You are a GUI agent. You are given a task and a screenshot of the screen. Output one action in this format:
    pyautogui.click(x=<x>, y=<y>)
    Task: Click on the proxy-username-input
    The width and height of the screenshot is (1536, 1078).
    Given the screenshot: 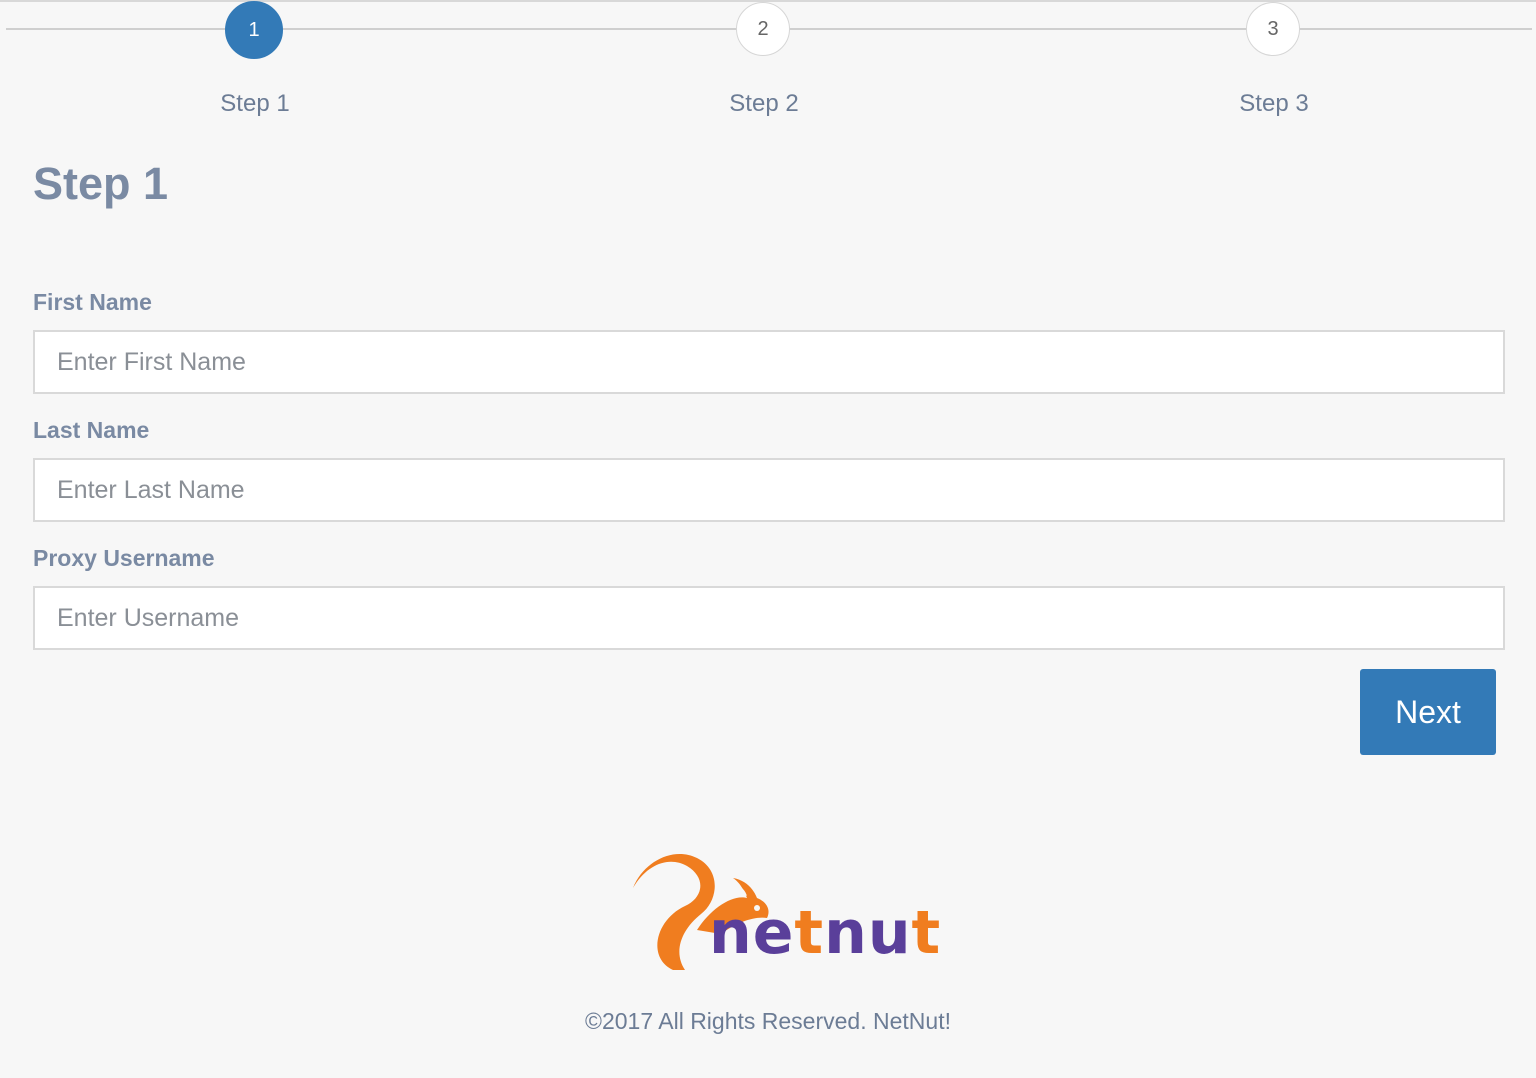 What is the action you would take?
    pyautogui.click(x=769, y=618)
    